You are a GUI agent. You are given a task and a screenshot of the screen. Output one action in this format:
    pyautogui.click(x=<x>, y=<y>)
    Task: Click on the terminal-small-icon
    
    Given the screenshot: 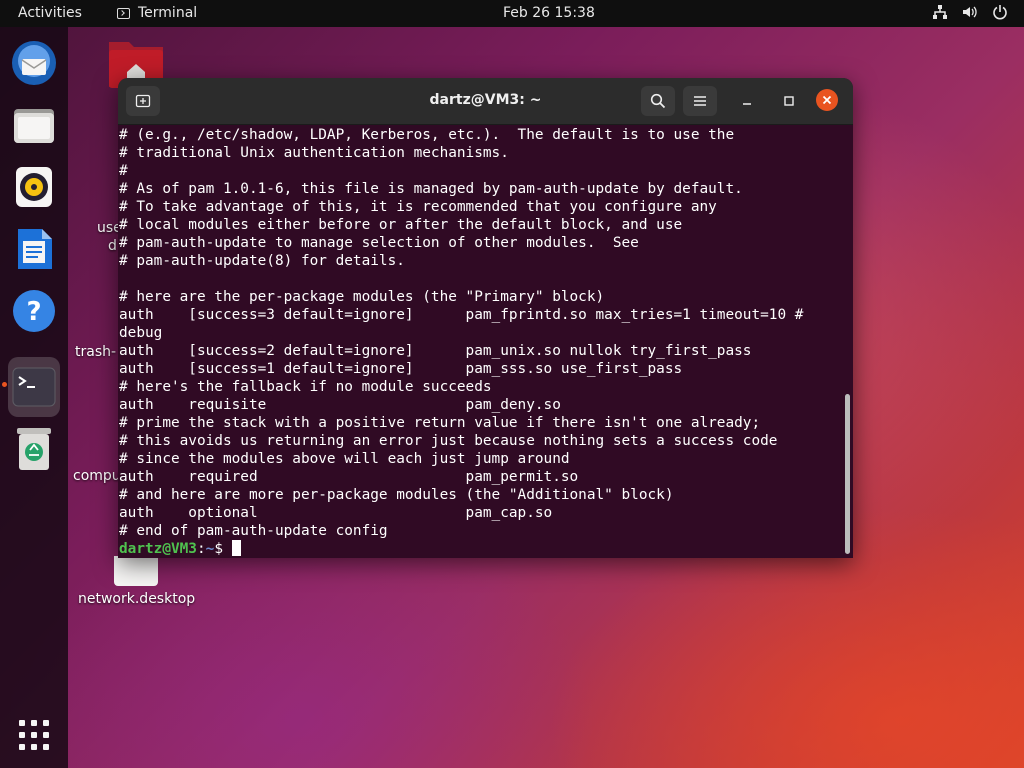 What is the action you would take?
    pyautogui.click(x=123, y=13)
    